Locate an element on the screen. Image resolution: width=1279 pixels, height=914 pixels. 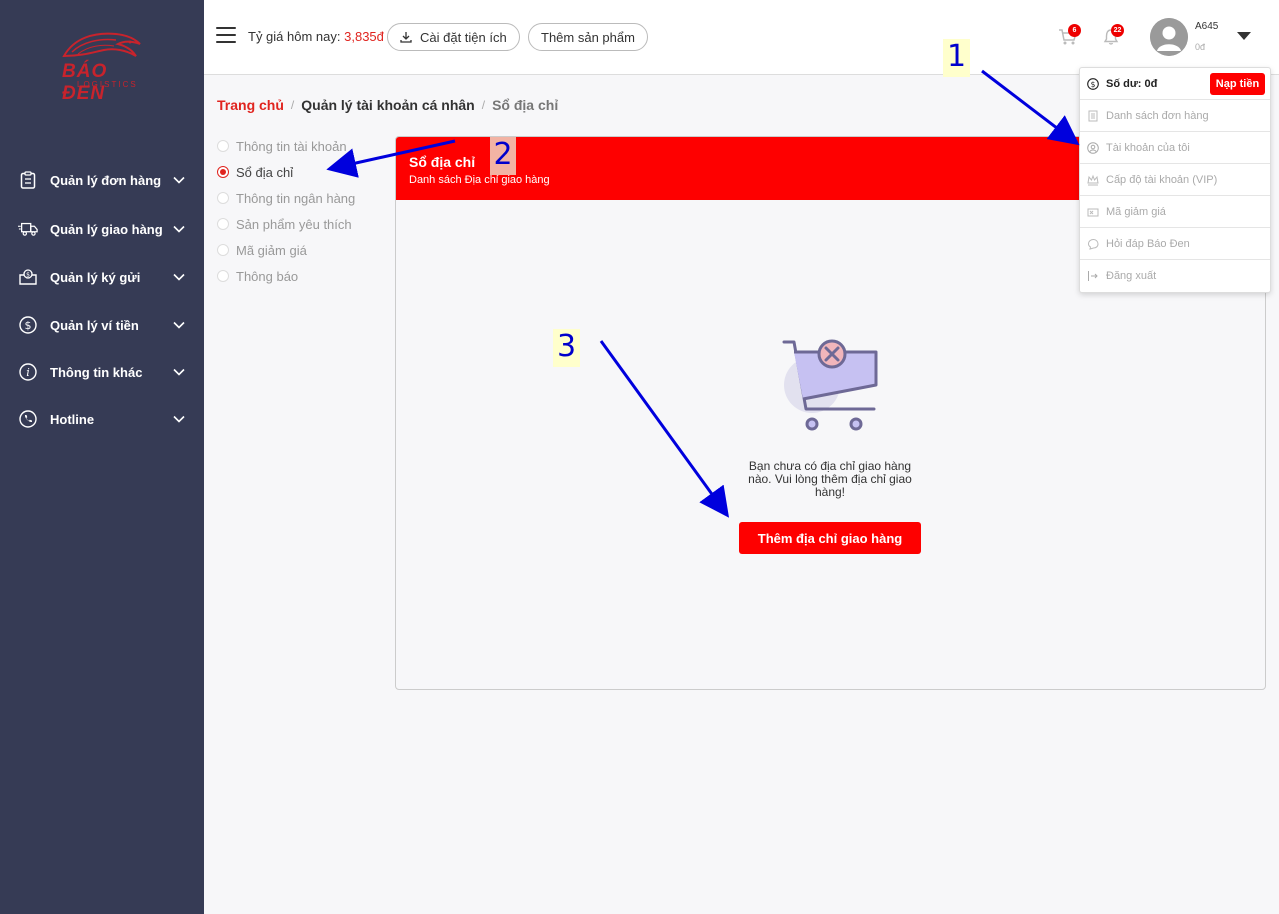
card-title: Sổ địa chỉ is located at coordinates (442, 162).